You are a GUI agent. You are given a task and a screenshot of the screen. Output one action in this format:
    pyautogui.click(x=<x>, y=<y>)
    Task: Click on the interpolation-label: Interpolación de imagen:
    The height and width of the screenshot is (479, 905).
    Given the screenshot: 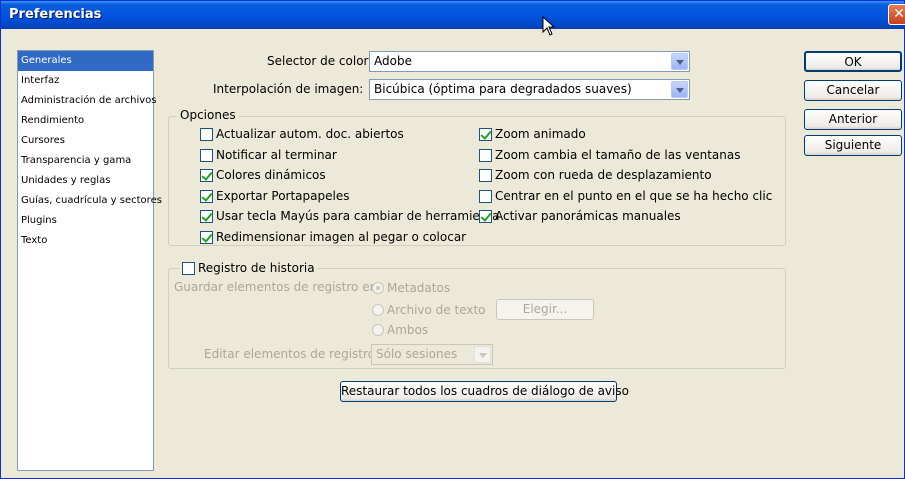 What is the action you would take?
    pyautogui.click(x=288, y=89)
    